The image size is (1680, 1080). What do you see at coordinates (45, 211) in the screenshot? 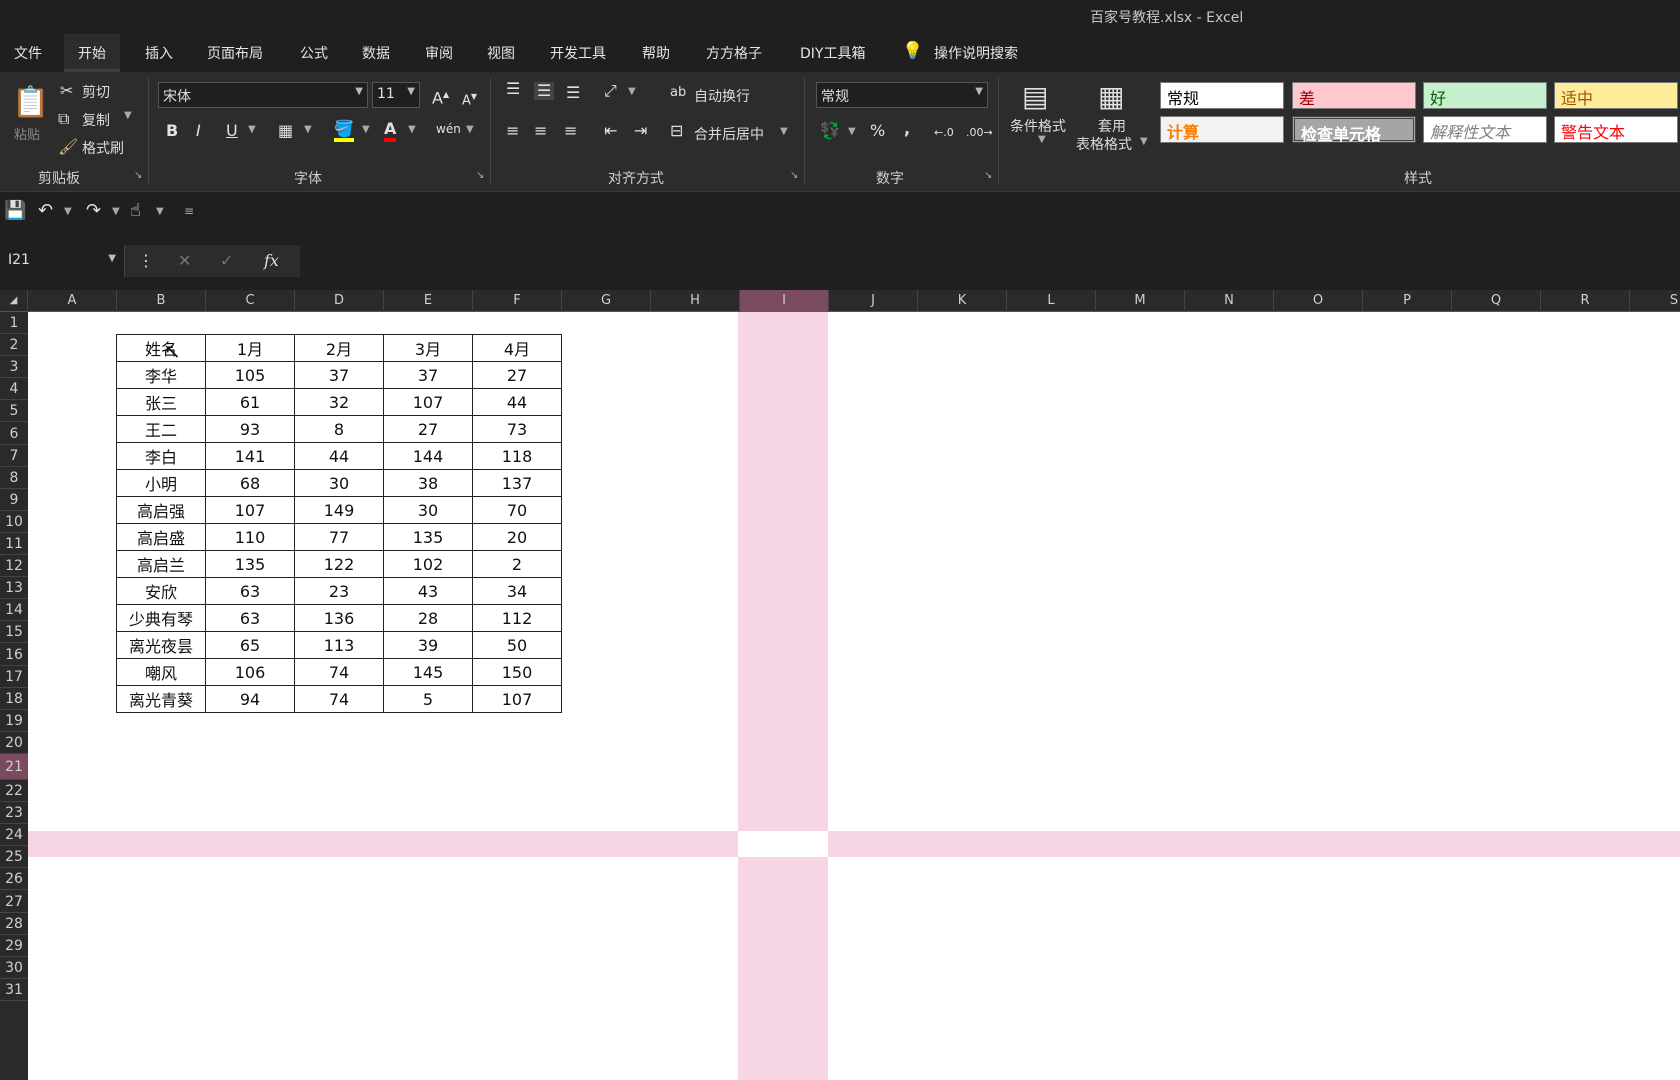
I see `undo-icon: ↶` at bounding box center [45, 211].